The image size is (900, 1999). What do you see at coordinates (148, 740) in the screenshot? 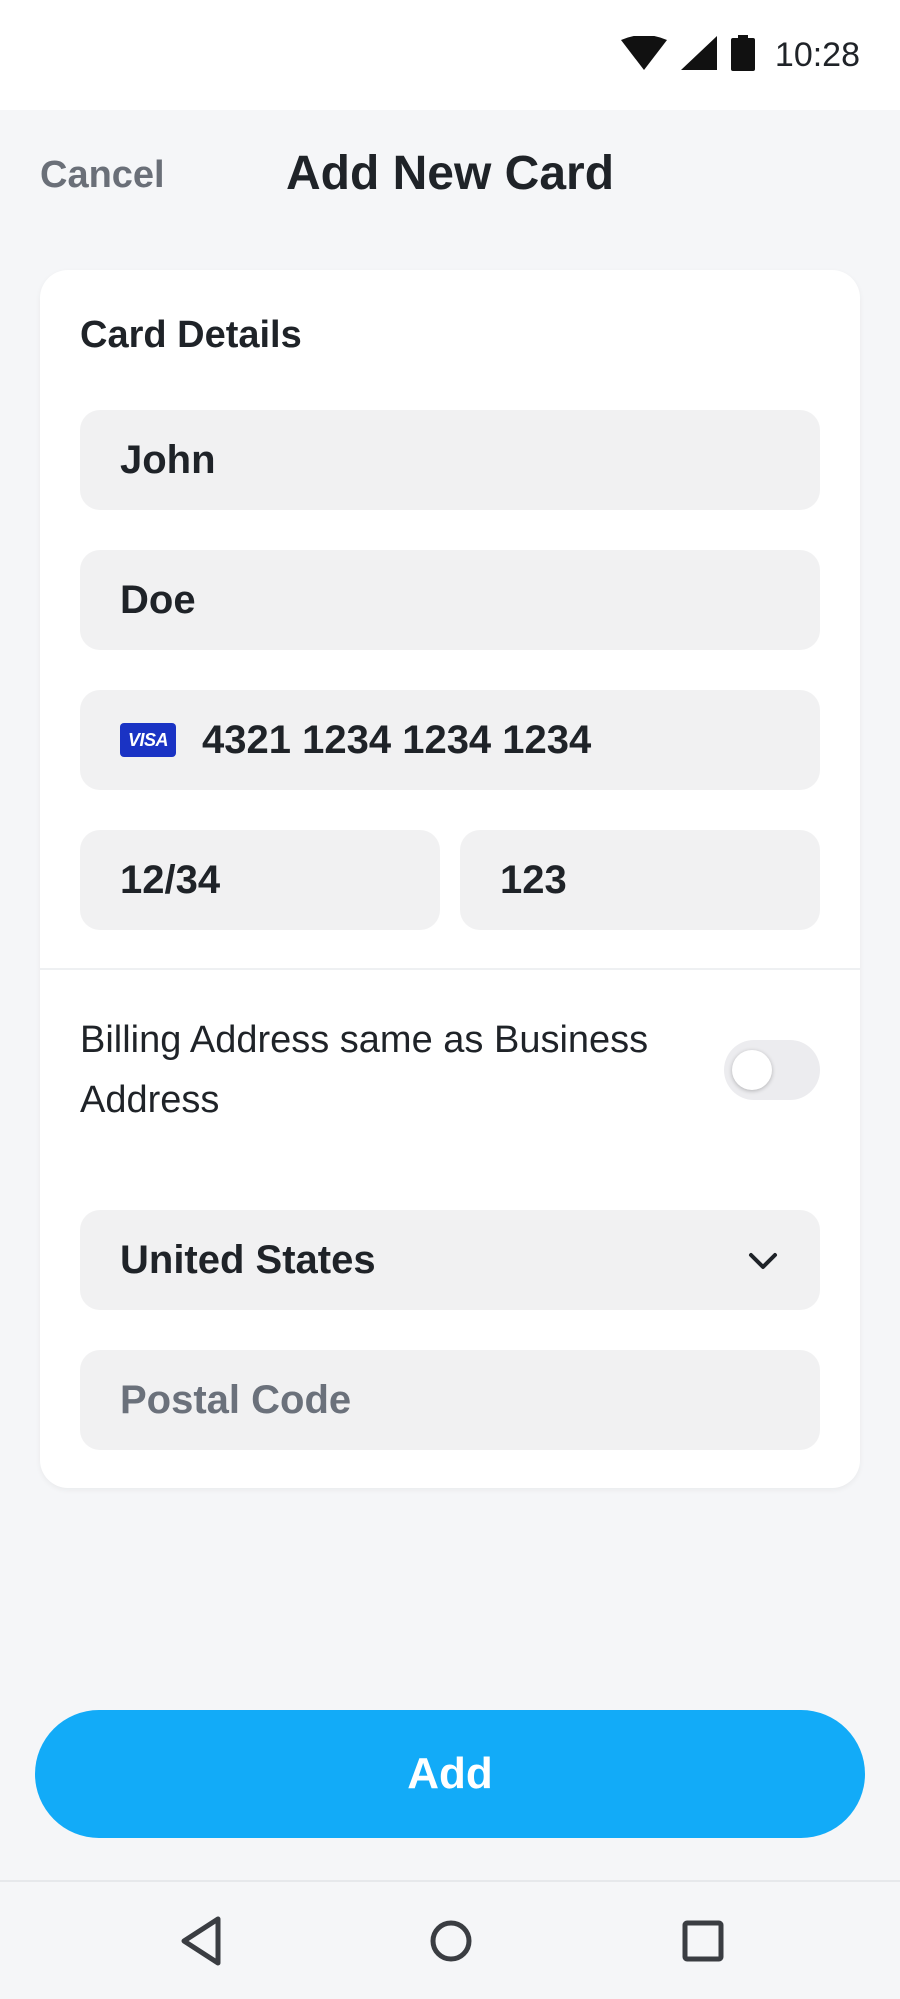
I see `visa-icon: VISA` at bounding box center [148, 740].